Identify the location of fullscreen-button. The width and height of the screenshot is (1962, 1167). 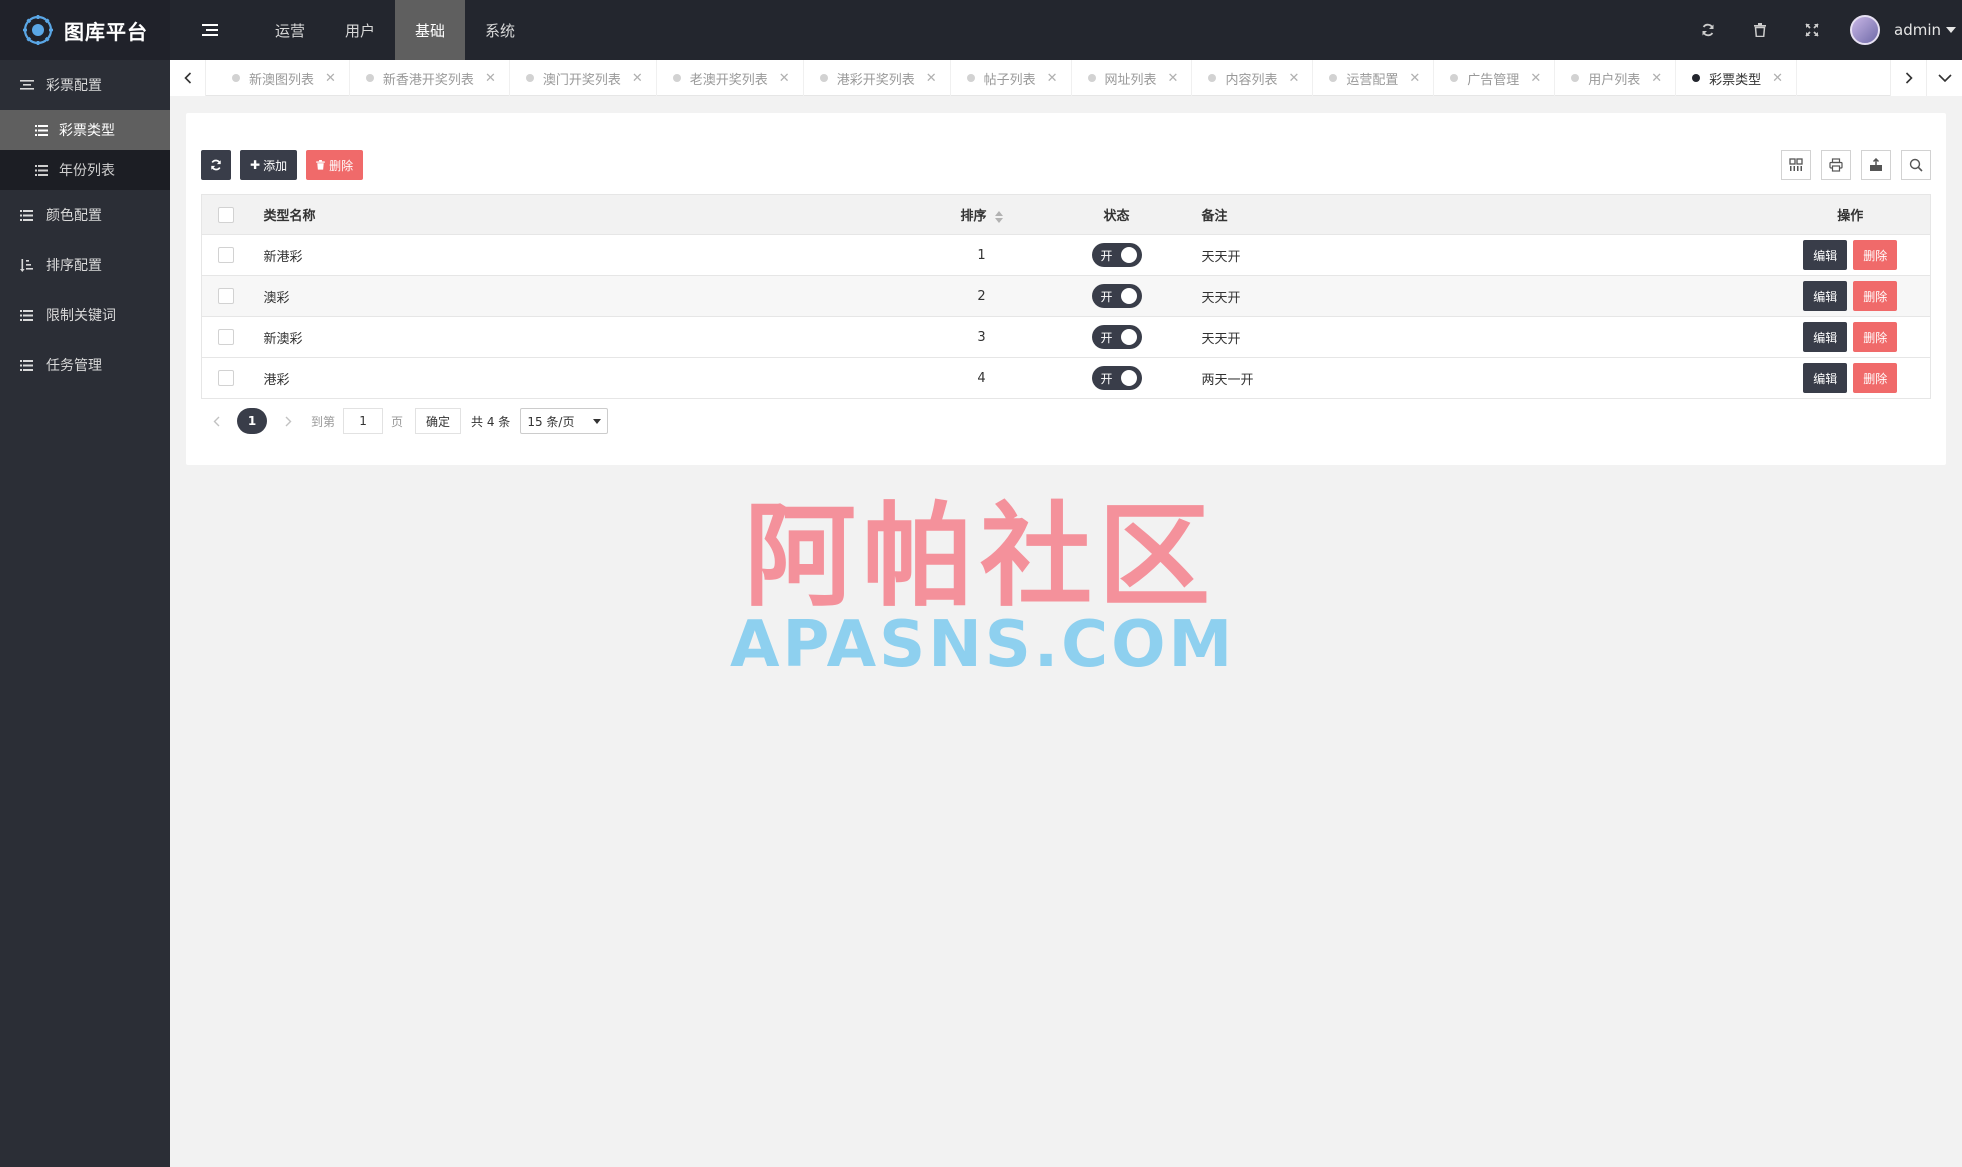
(1812, 30).